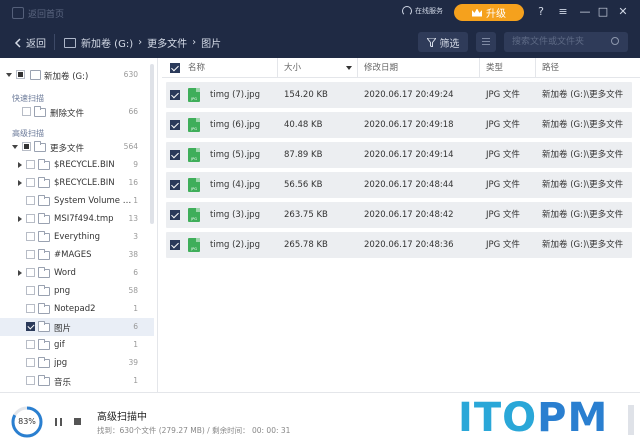  Describe the element at coordinates (563, 12) in the screenshot. I see `menu-icon: ≡` at that location.